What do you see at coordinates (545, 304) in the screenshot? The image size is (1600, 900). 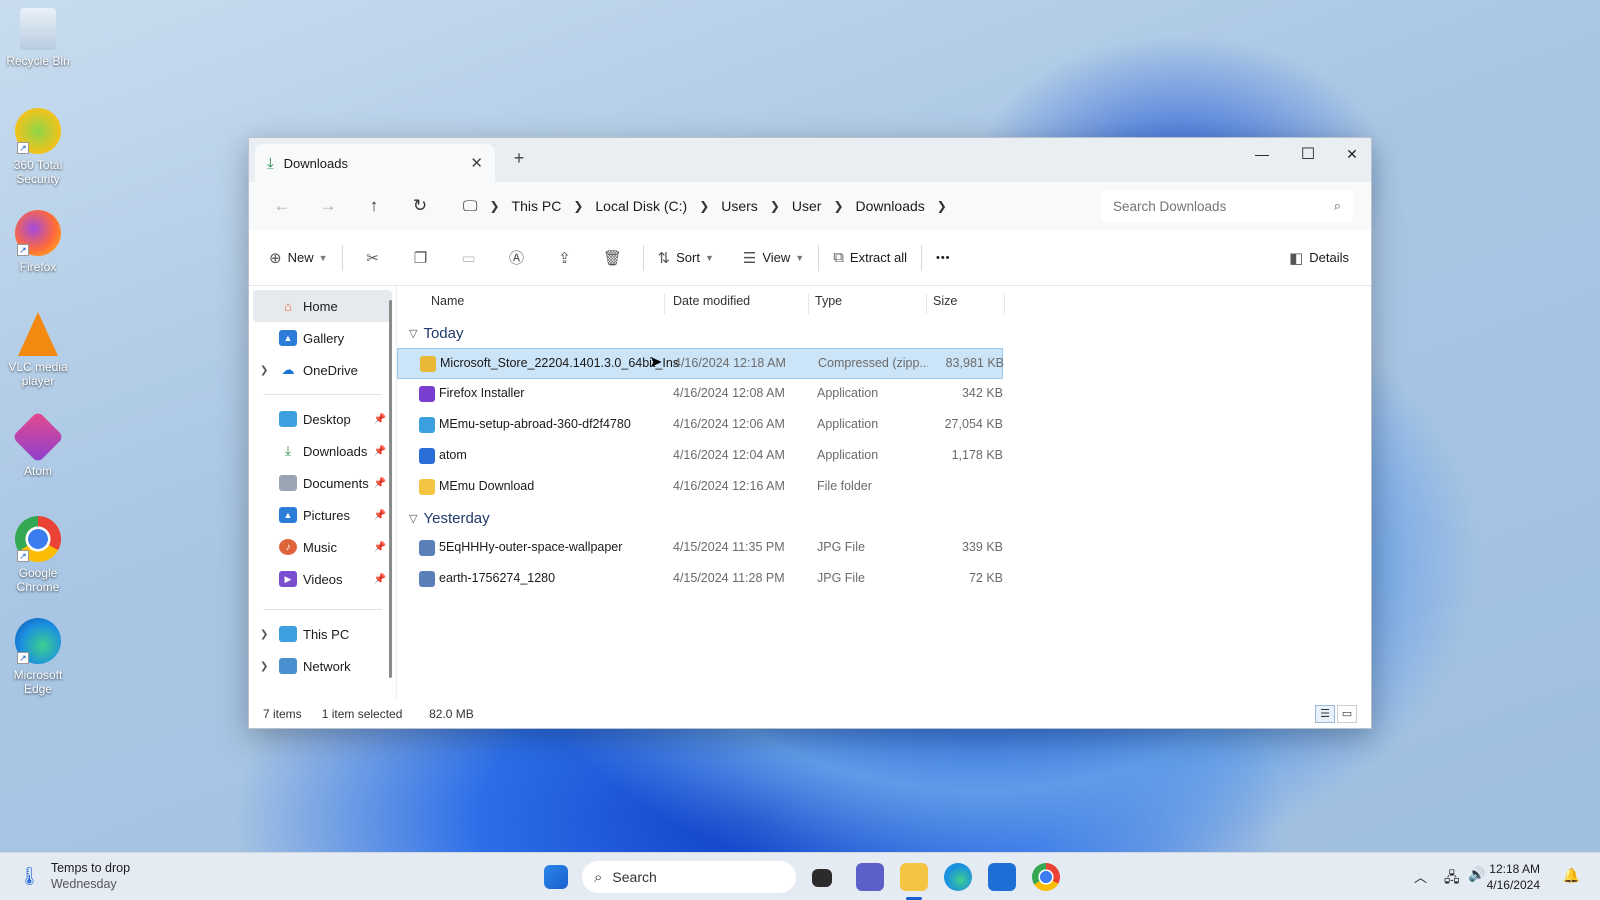 I see `column-name: Name` at bounding box center [545, 304].